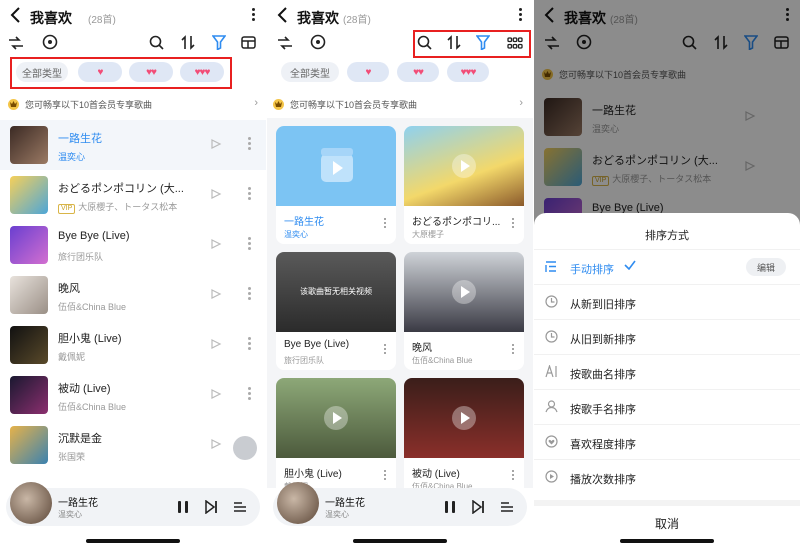  Describe the element at coordinates (603, 375) in the screenshot. I see `option-label: 按歌曲名排序` at that location.